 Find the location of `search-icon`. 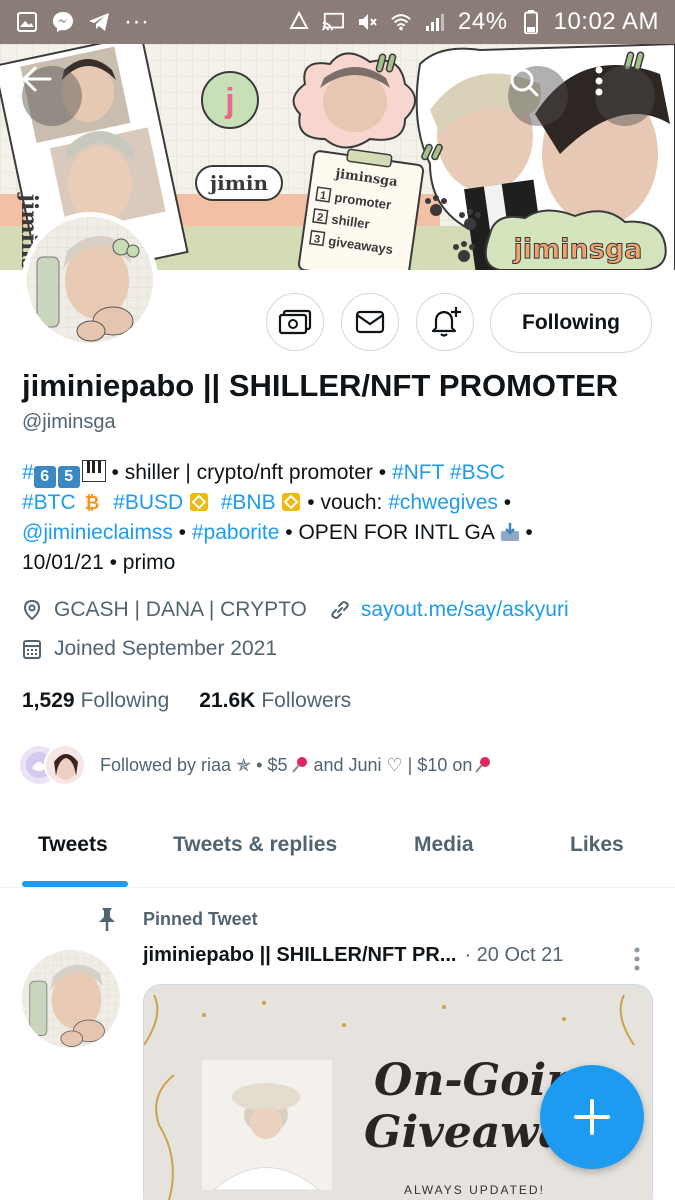

search-icon is located at coordinates (524, 82).